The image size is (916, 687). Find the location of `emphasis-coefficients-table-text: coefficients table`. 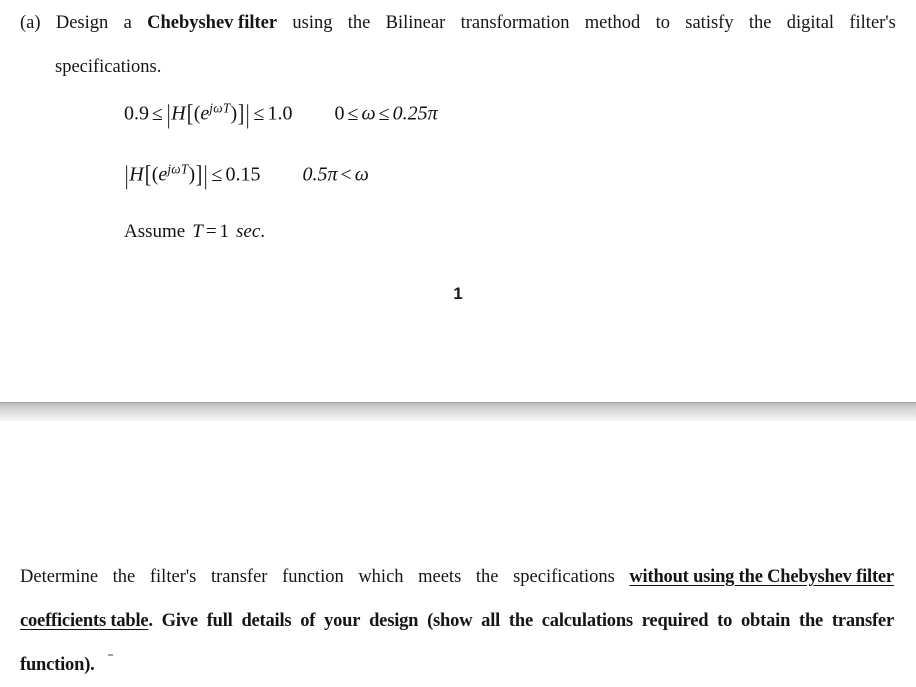

emphasis-coefficients-table-text: coefficients table is located at coordinates (84, 621).